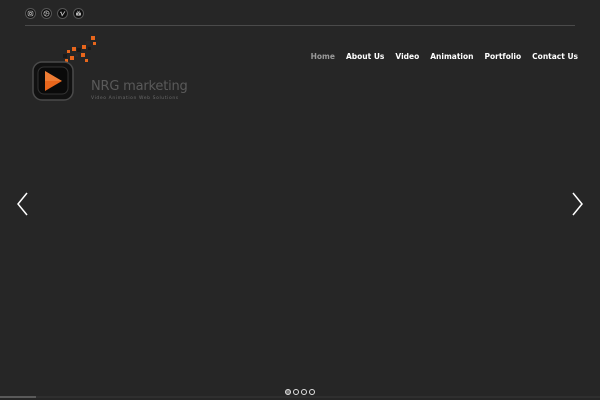  Describe the element at coordinates (54, 13) in the screenshot. I see `social-links` at that location.